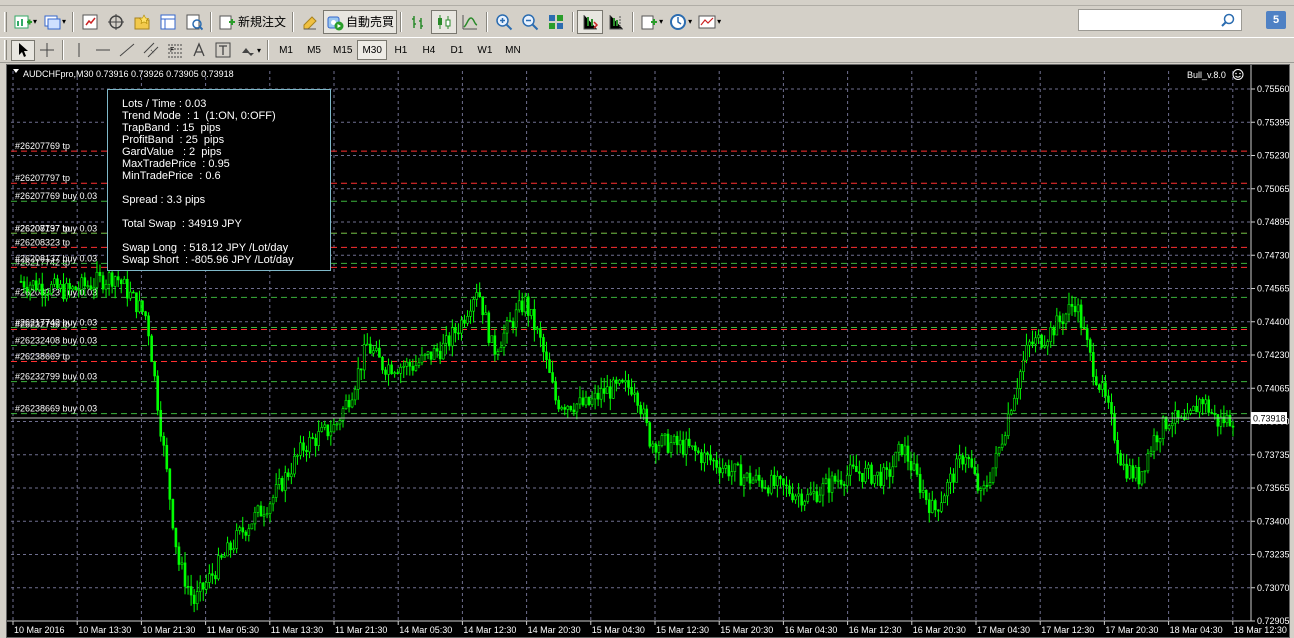  What do you see at coordinates (314, 50) in the screenshot?
I see `timeframe-m5: M5` at bounding box center [314, 50].